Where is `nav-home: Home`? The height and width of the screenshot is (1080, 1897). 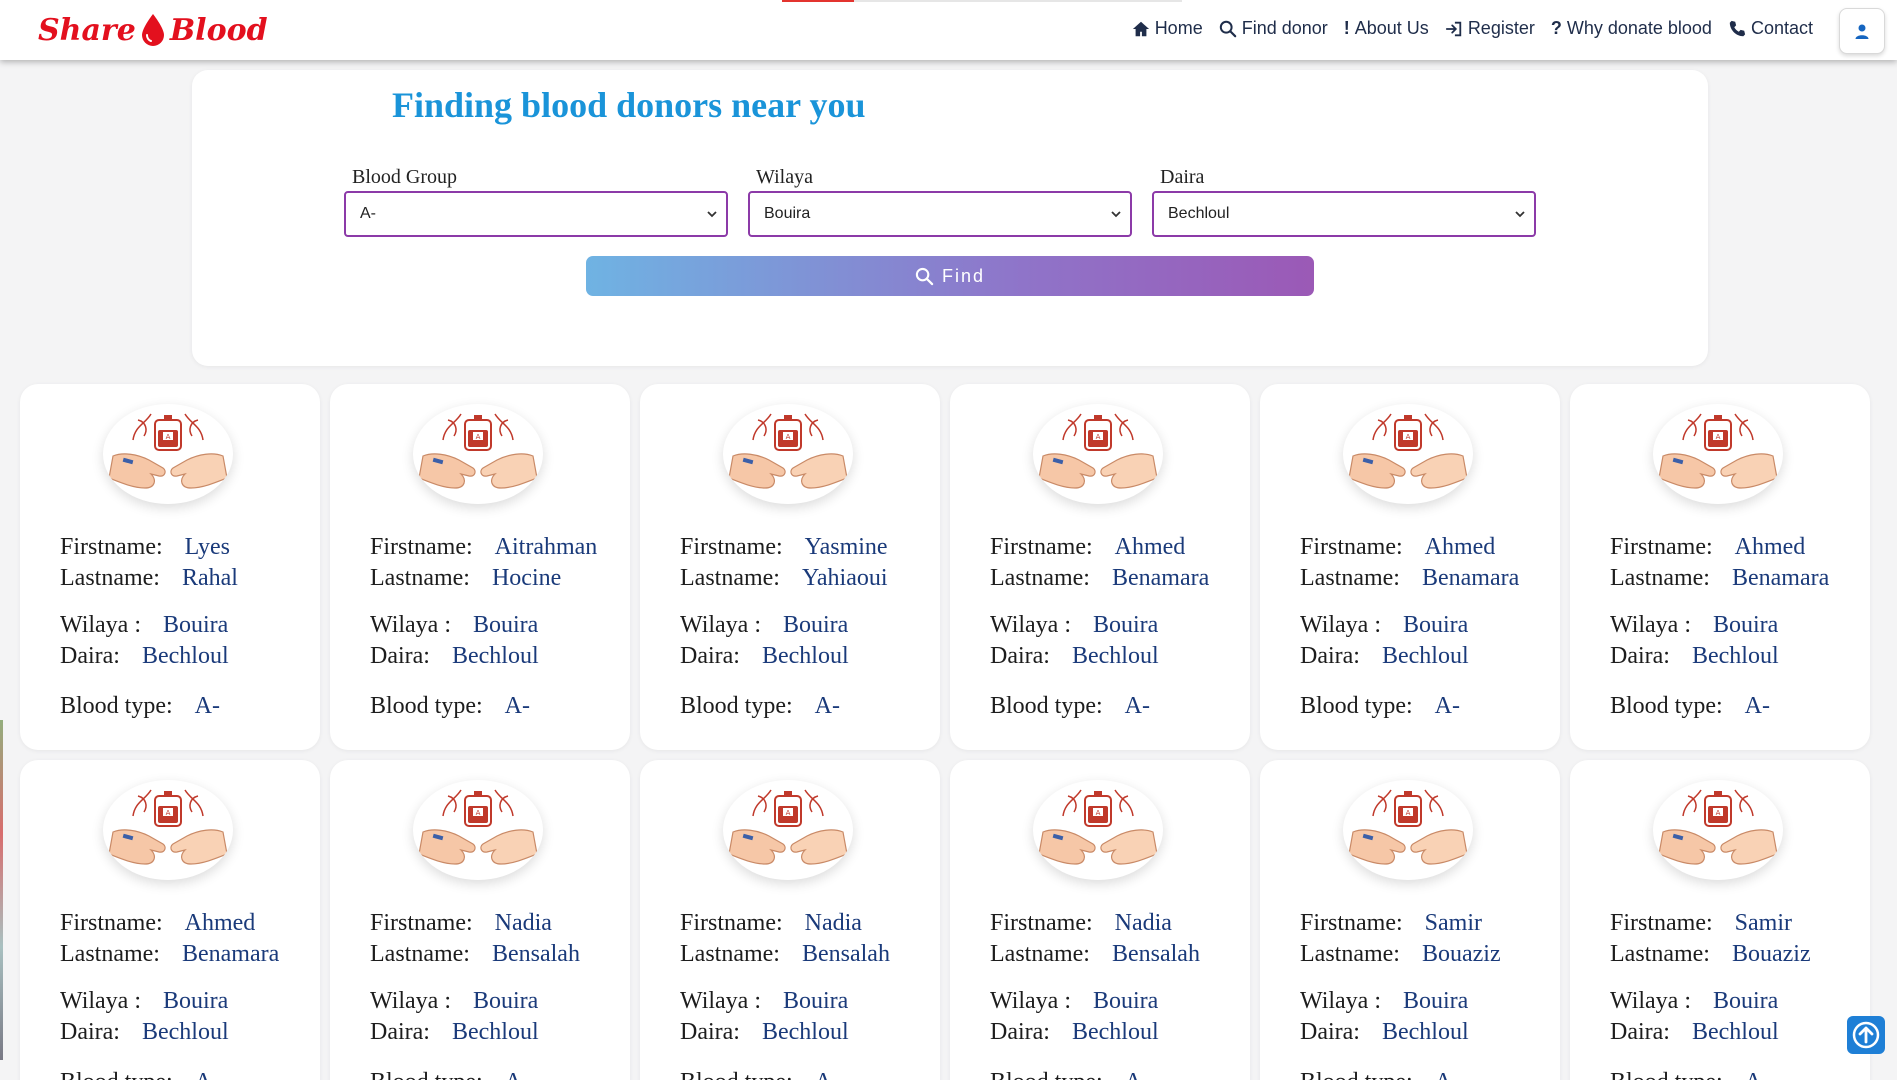 nav-home: Home is located at coordinates (1167, 28).